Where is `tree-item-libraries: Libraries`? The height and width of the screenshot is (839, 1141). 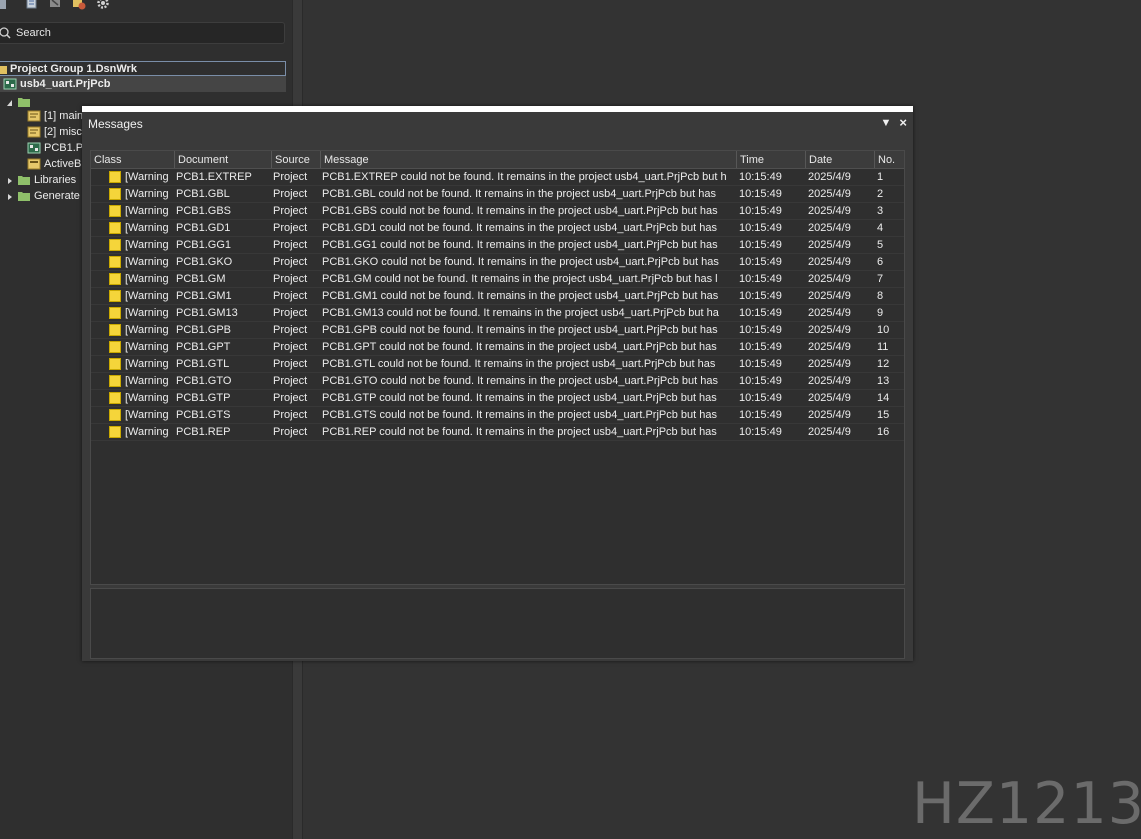
tree-item-libraries: Libraries is located at coordinates (41, 180).